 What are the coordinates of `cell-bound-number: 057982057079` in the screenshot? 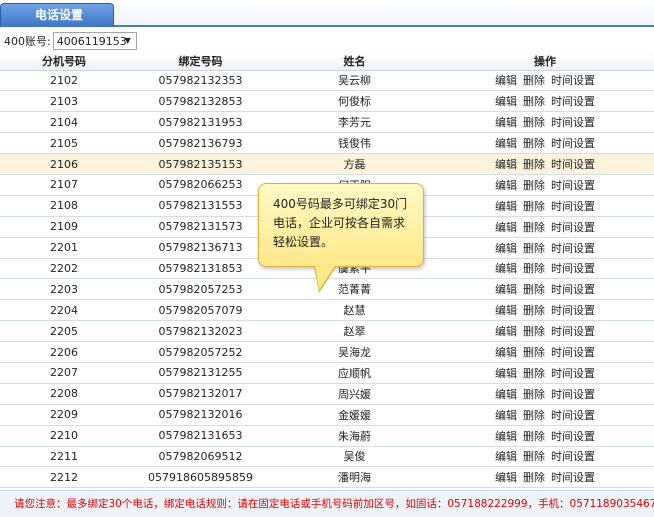 It's located at (200, 310).